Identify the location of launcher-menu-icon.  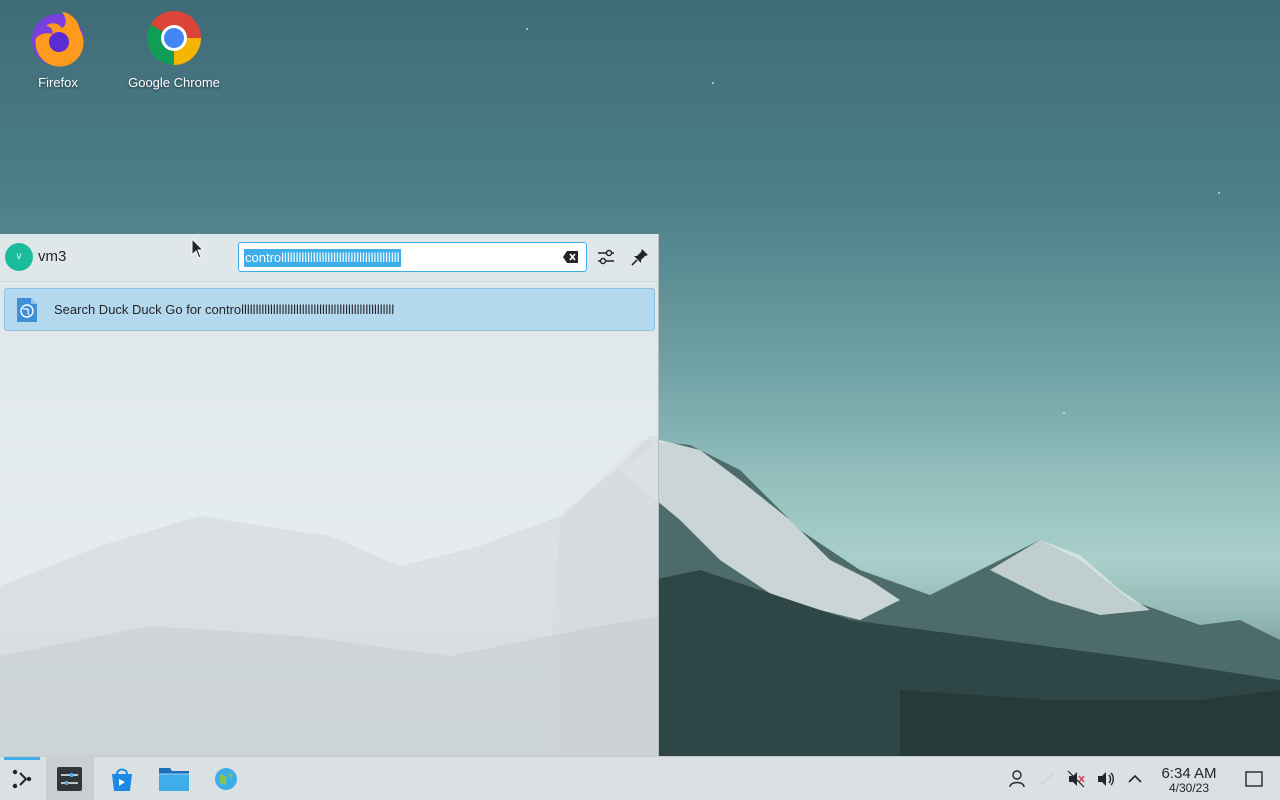
(22, 779).